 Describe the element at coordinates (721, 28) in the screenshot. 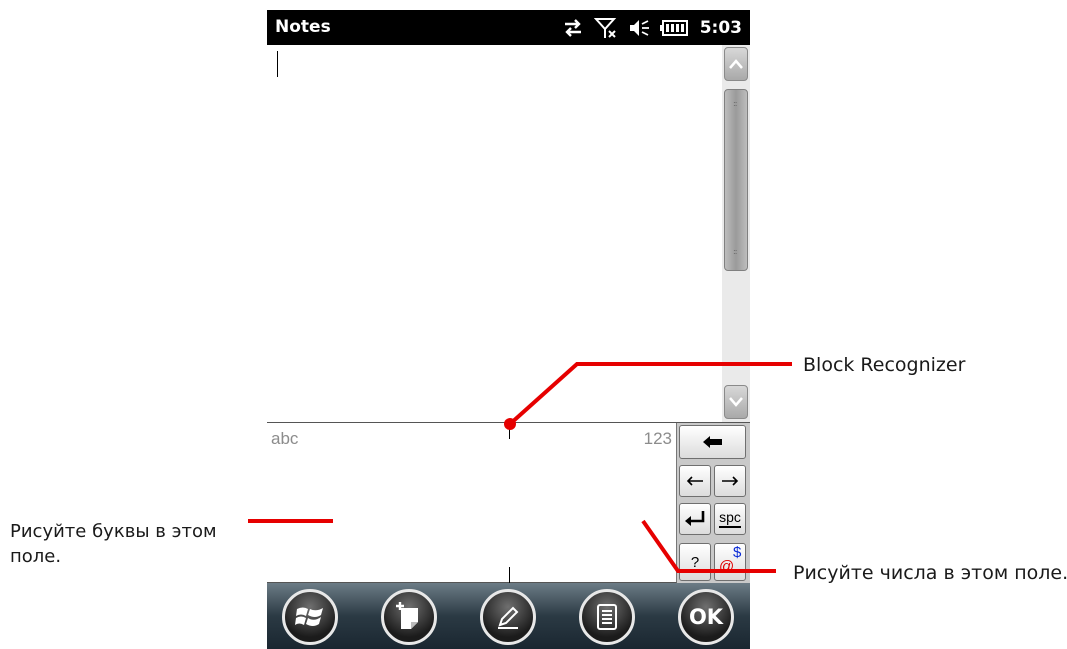

I see `status-clock: 5:03` at that location.